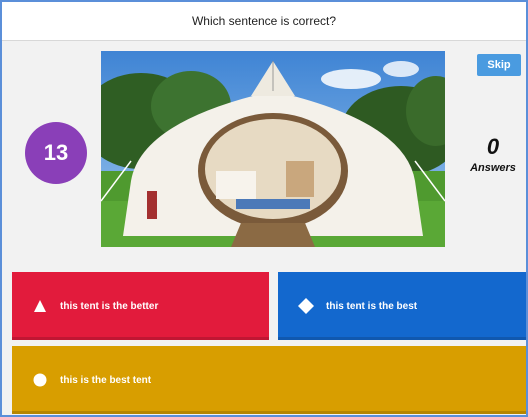 The height and width of the screenshot is (417, 528). What do you see at coordinates (40, 380) in the screenshot?
I see `circle-icon` at bounding box center [40, 380].